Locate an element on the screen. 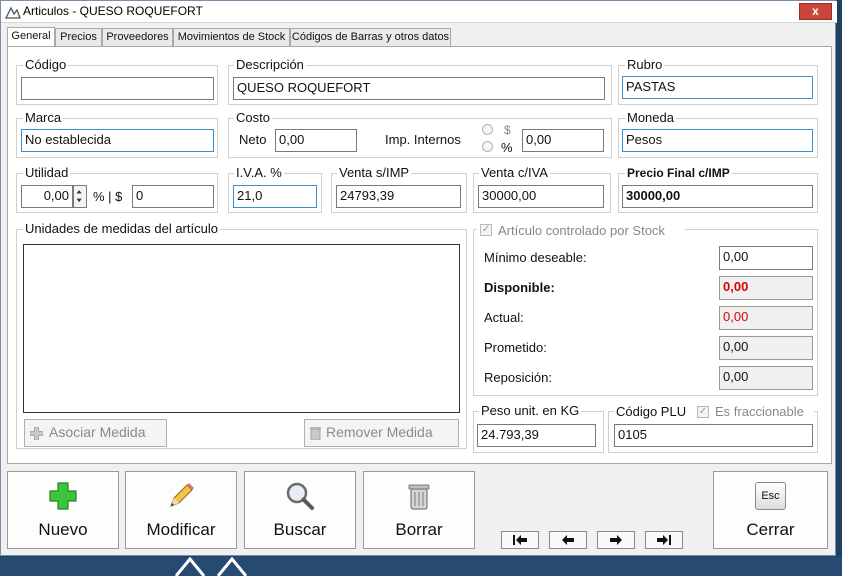 The image size is (842, 576). neto-input: 0,00 is located at coordinates (316, 140).